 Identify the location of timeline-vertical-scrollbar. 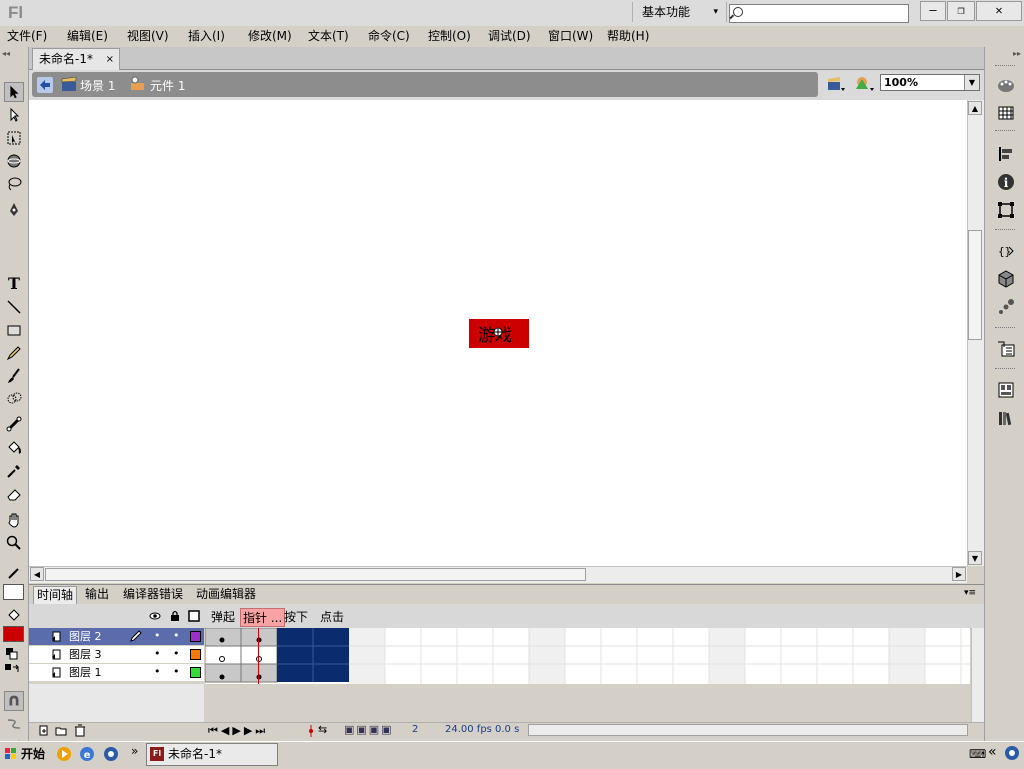
(977, 675).